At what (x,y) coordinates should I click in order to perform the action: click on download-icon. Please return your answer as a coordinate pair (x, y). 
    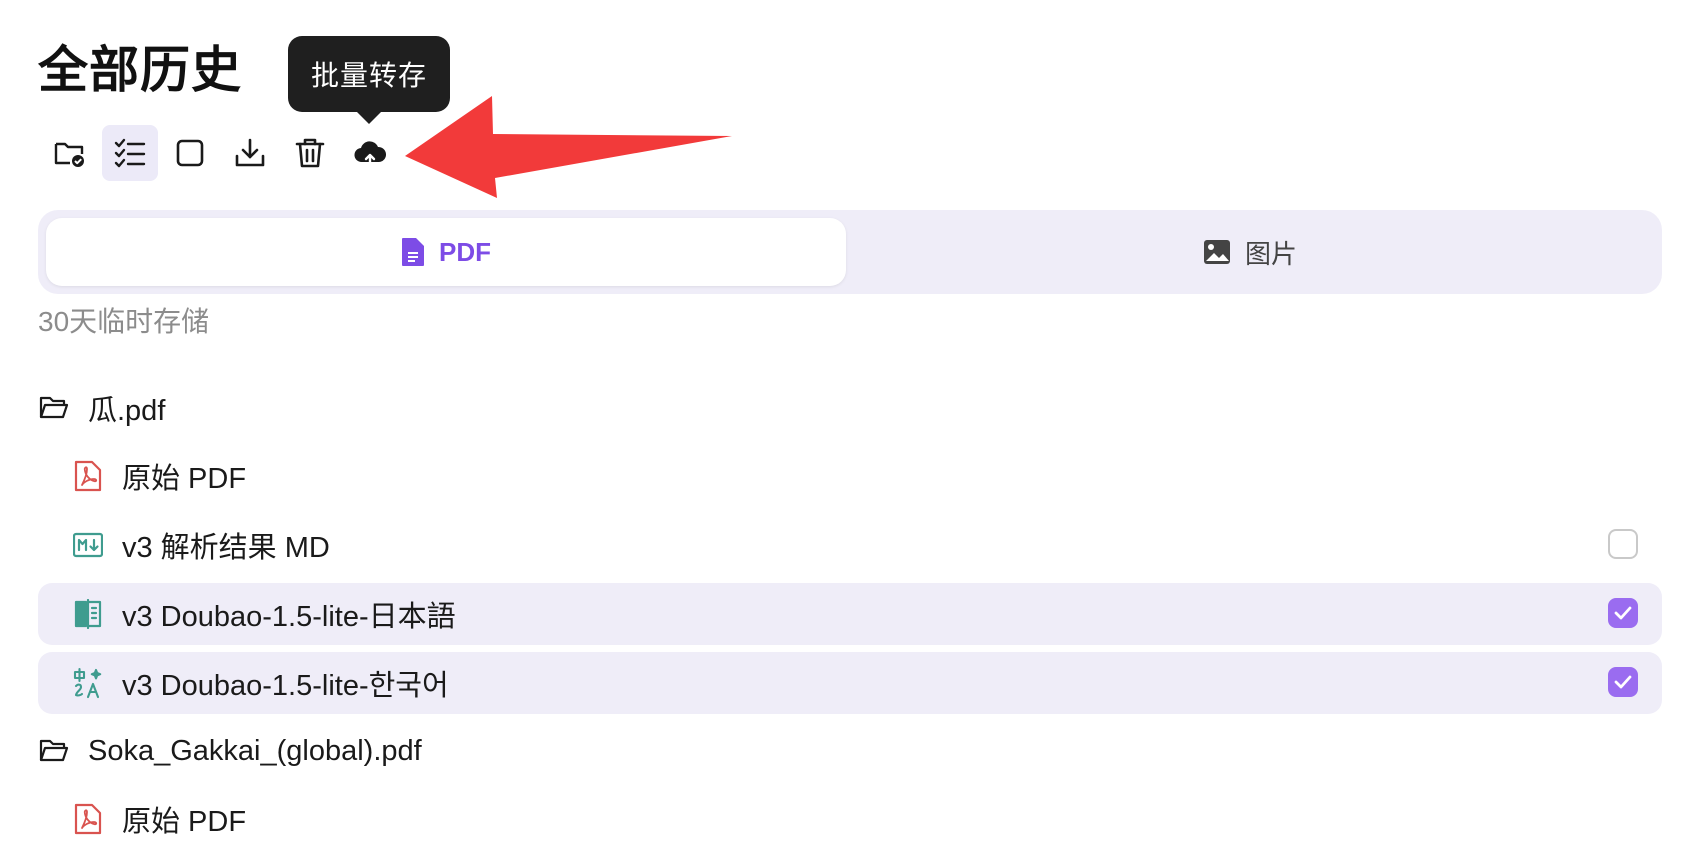
    Looking at the image, I should click on (250, 152).